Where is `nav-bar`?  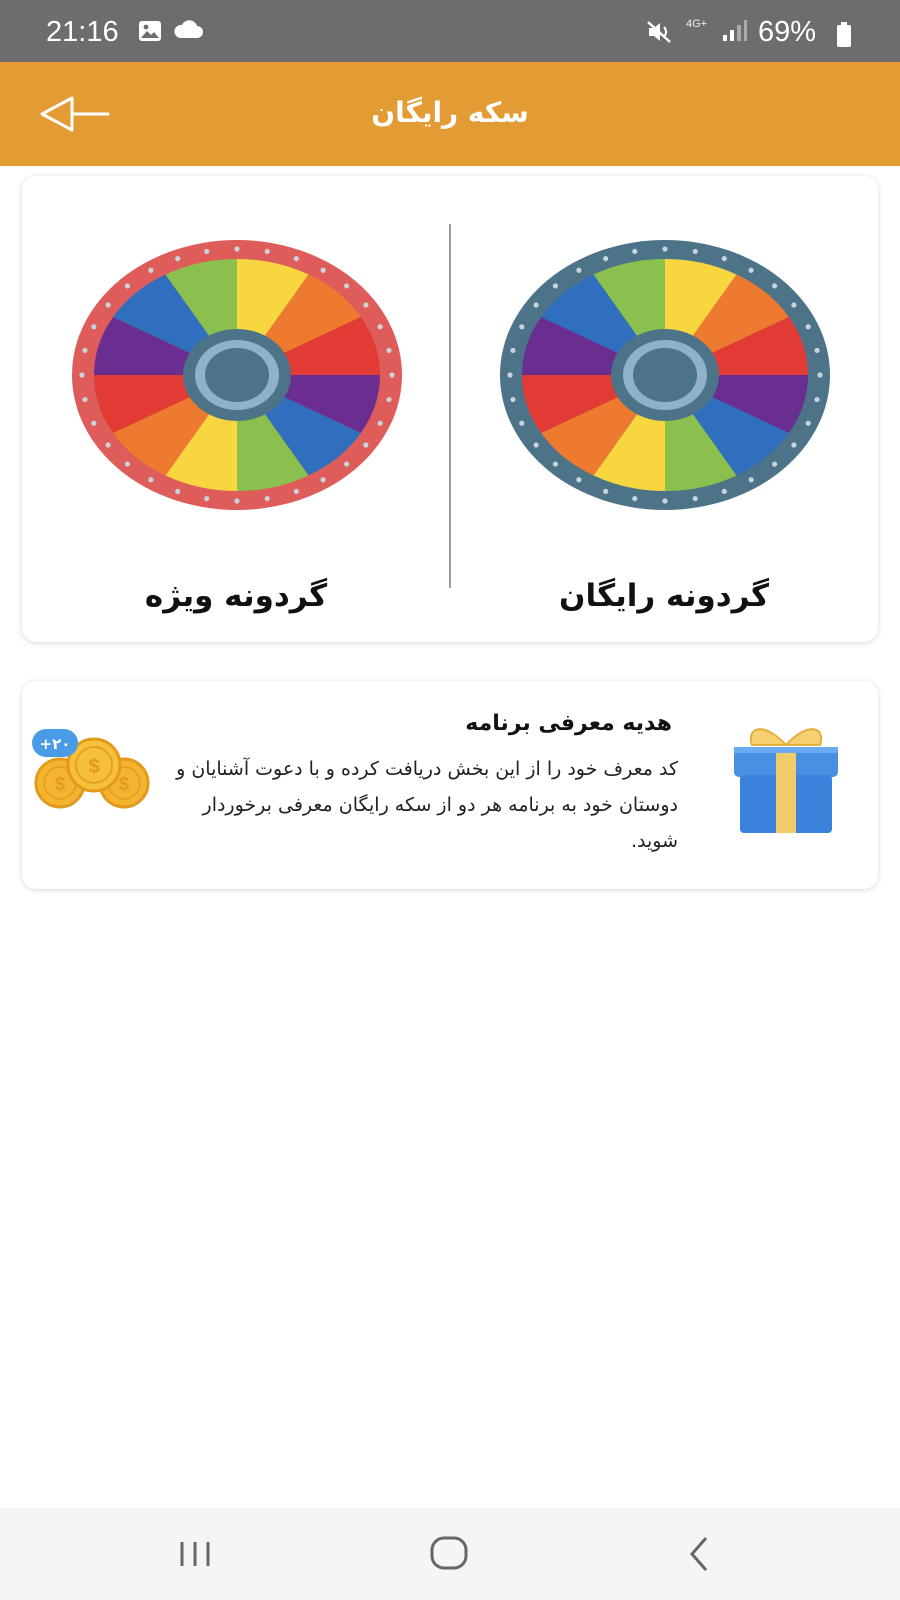
nav-bar is located at coordinates (450, 1554).